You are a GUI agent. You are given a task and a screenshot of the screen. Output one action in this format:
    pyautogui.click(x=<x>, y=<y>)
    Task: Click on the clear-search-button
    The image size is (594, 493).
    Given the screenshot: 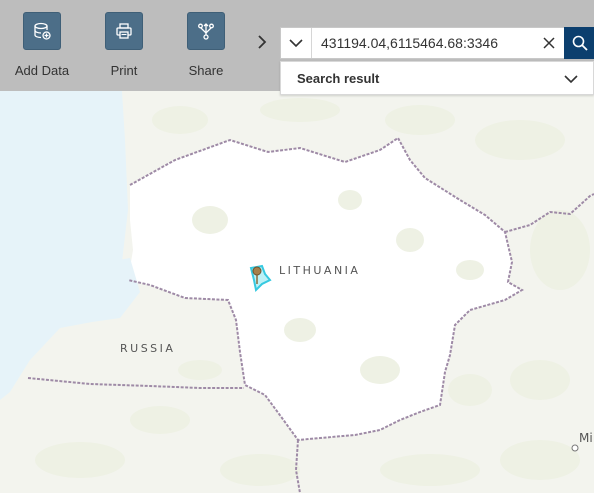 What is the action you would take?
    pyautogui.click(x=549, y=43)
    